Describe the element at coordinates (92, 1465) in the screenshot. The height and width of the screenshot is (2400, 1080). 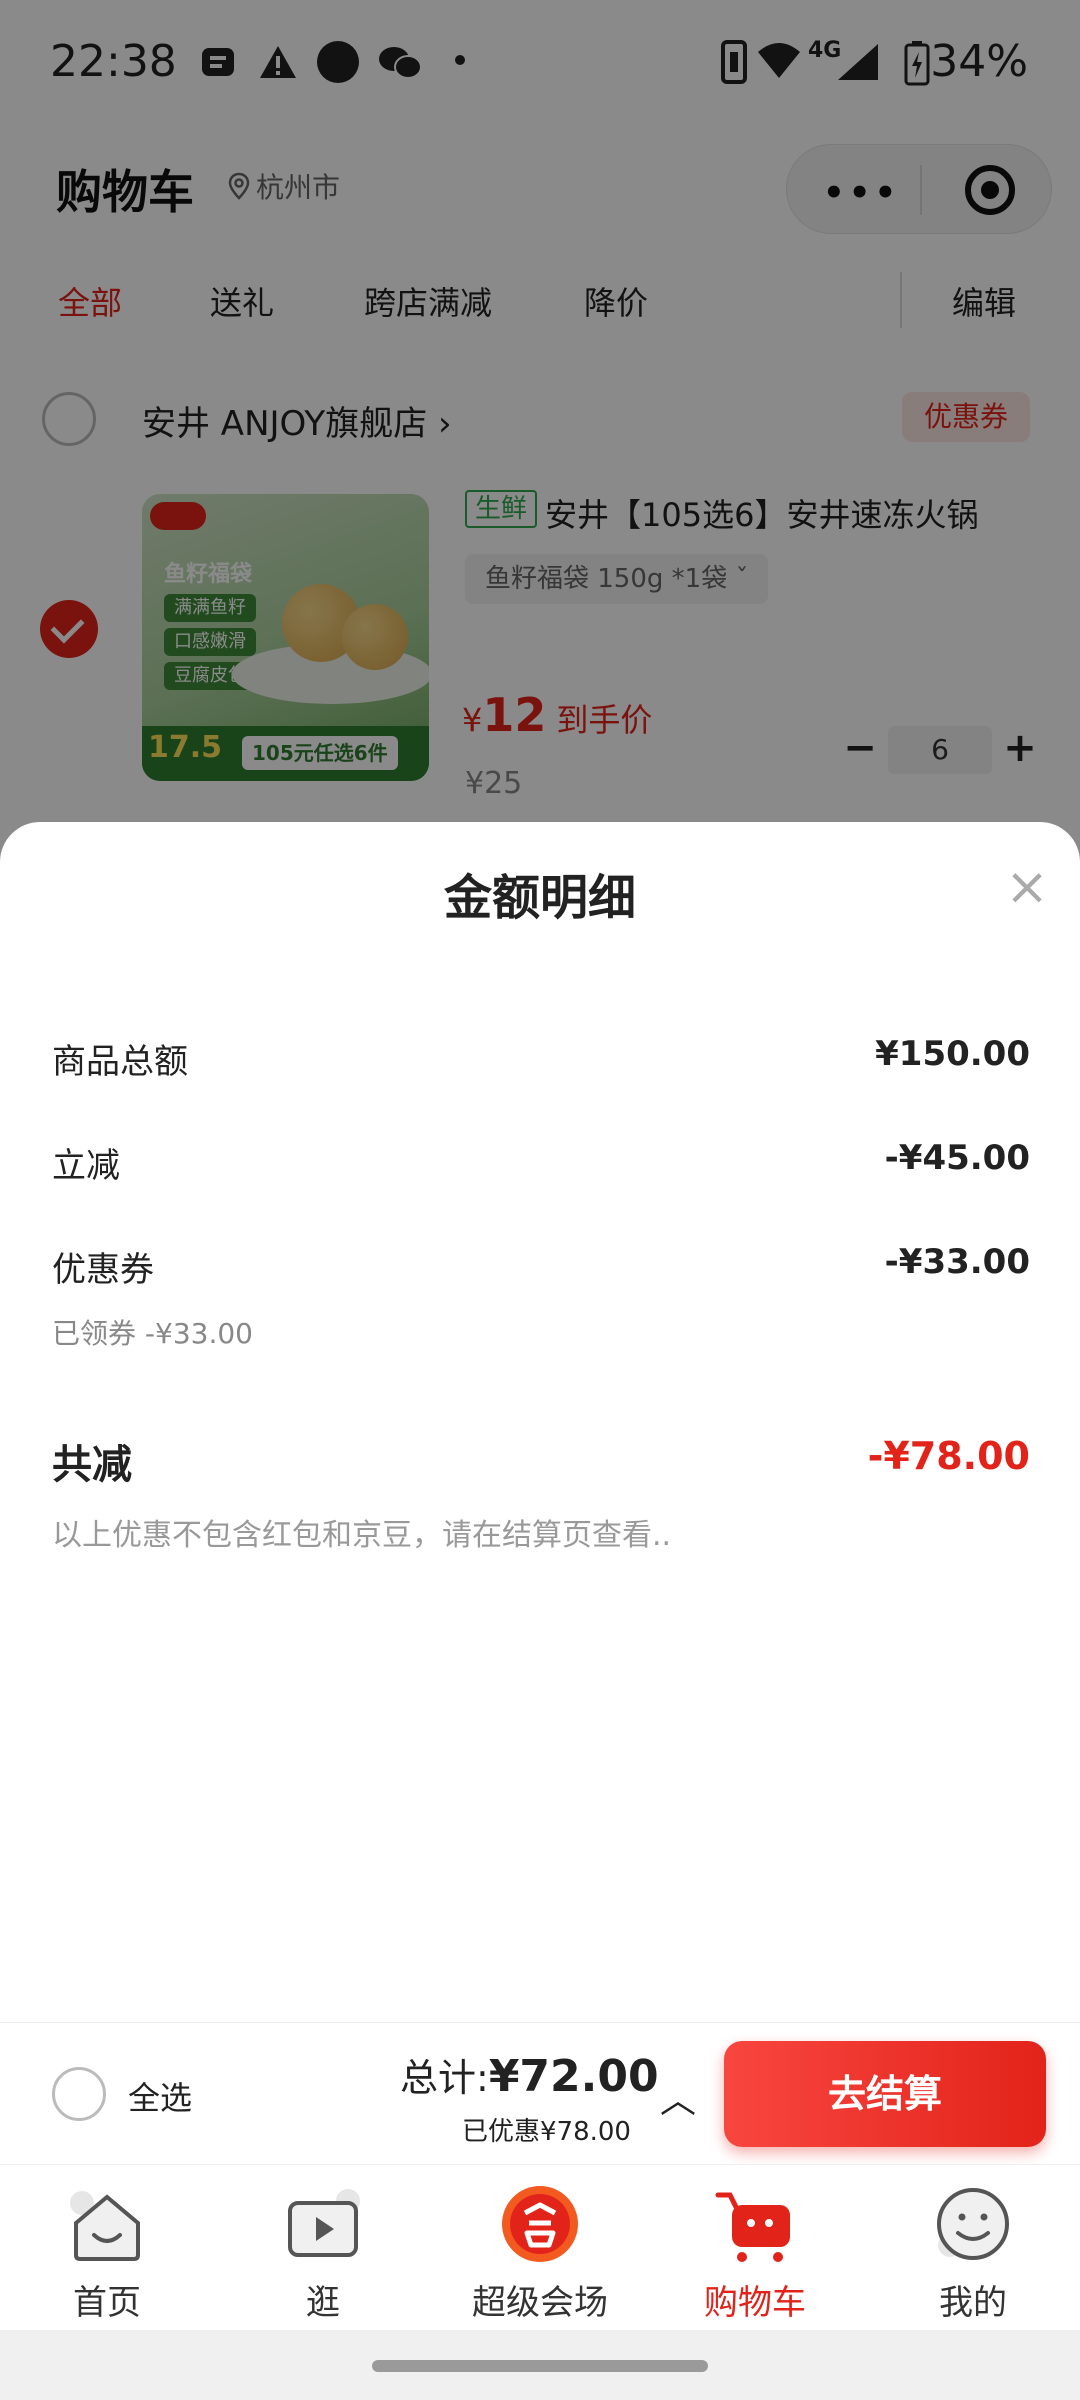
I see `total-discount-label: 共减` at that location.